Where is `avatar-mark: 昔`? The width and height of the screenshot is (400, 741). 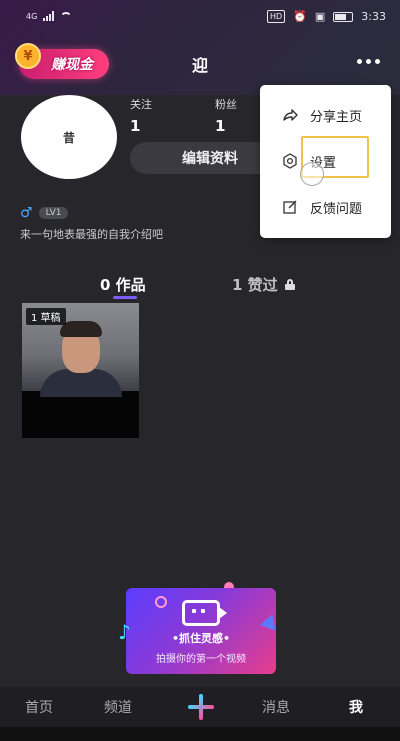
avatar-mark: 昔 is located at coordinates (68, 137).